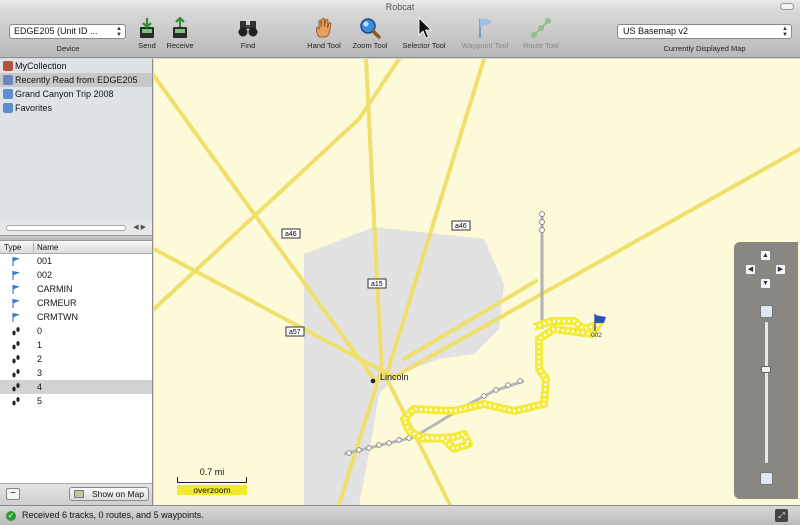 This screenshot has width=800, height=525. I want to click on send-label: Send, so click(147, 45).